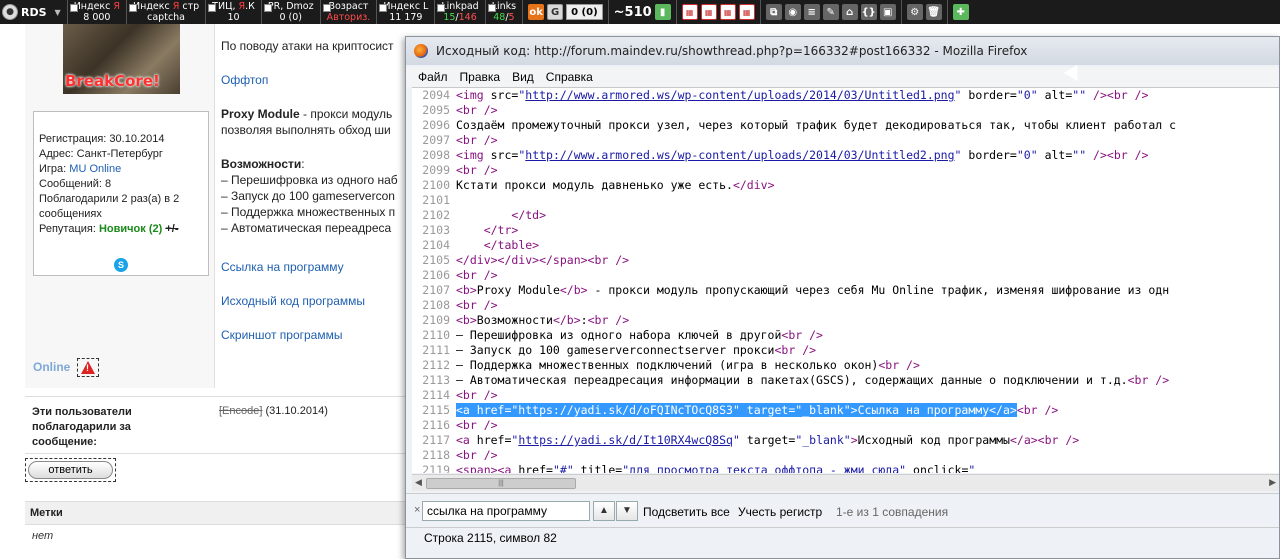 The width and height of the screenshot is (1280, 559). I want to click on horizontal-scrollbar: ◀ ||| ▶, so click(845, 482).